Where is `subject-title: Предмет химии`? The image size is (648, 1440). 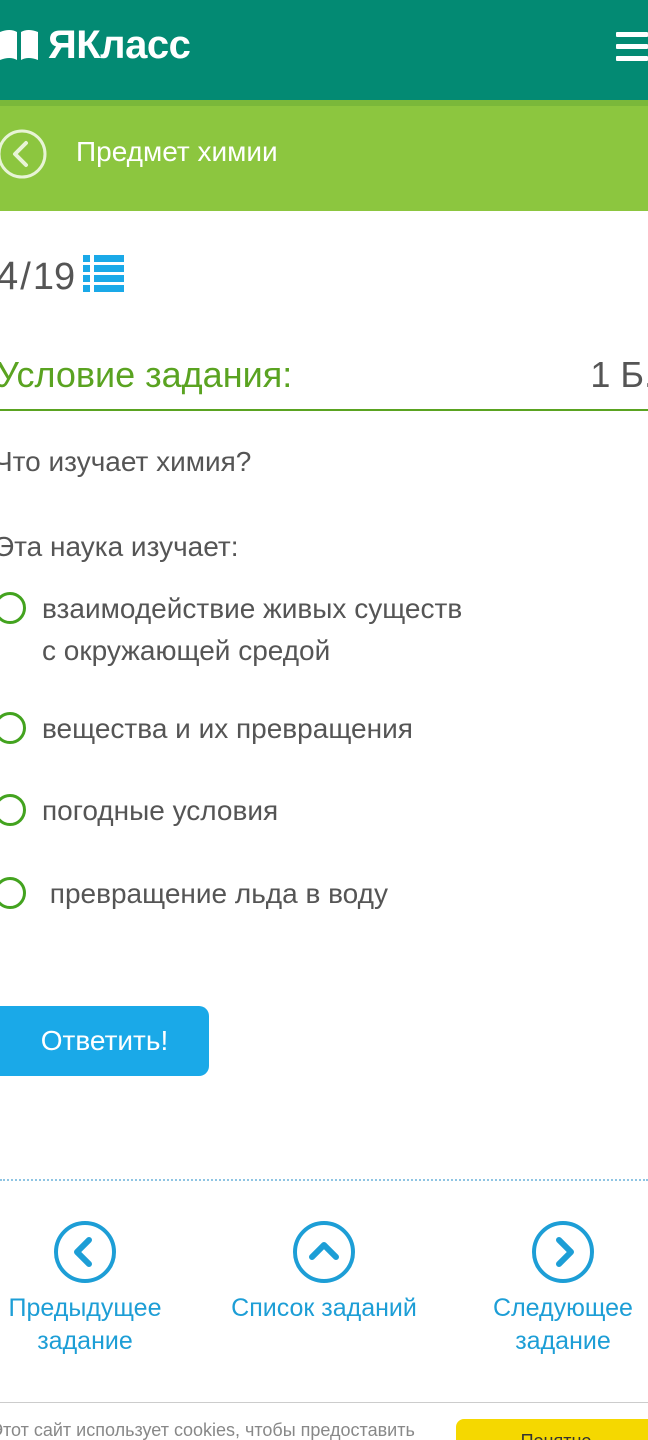 subject-title: Предмет химии is located at coordinates (177, 151).